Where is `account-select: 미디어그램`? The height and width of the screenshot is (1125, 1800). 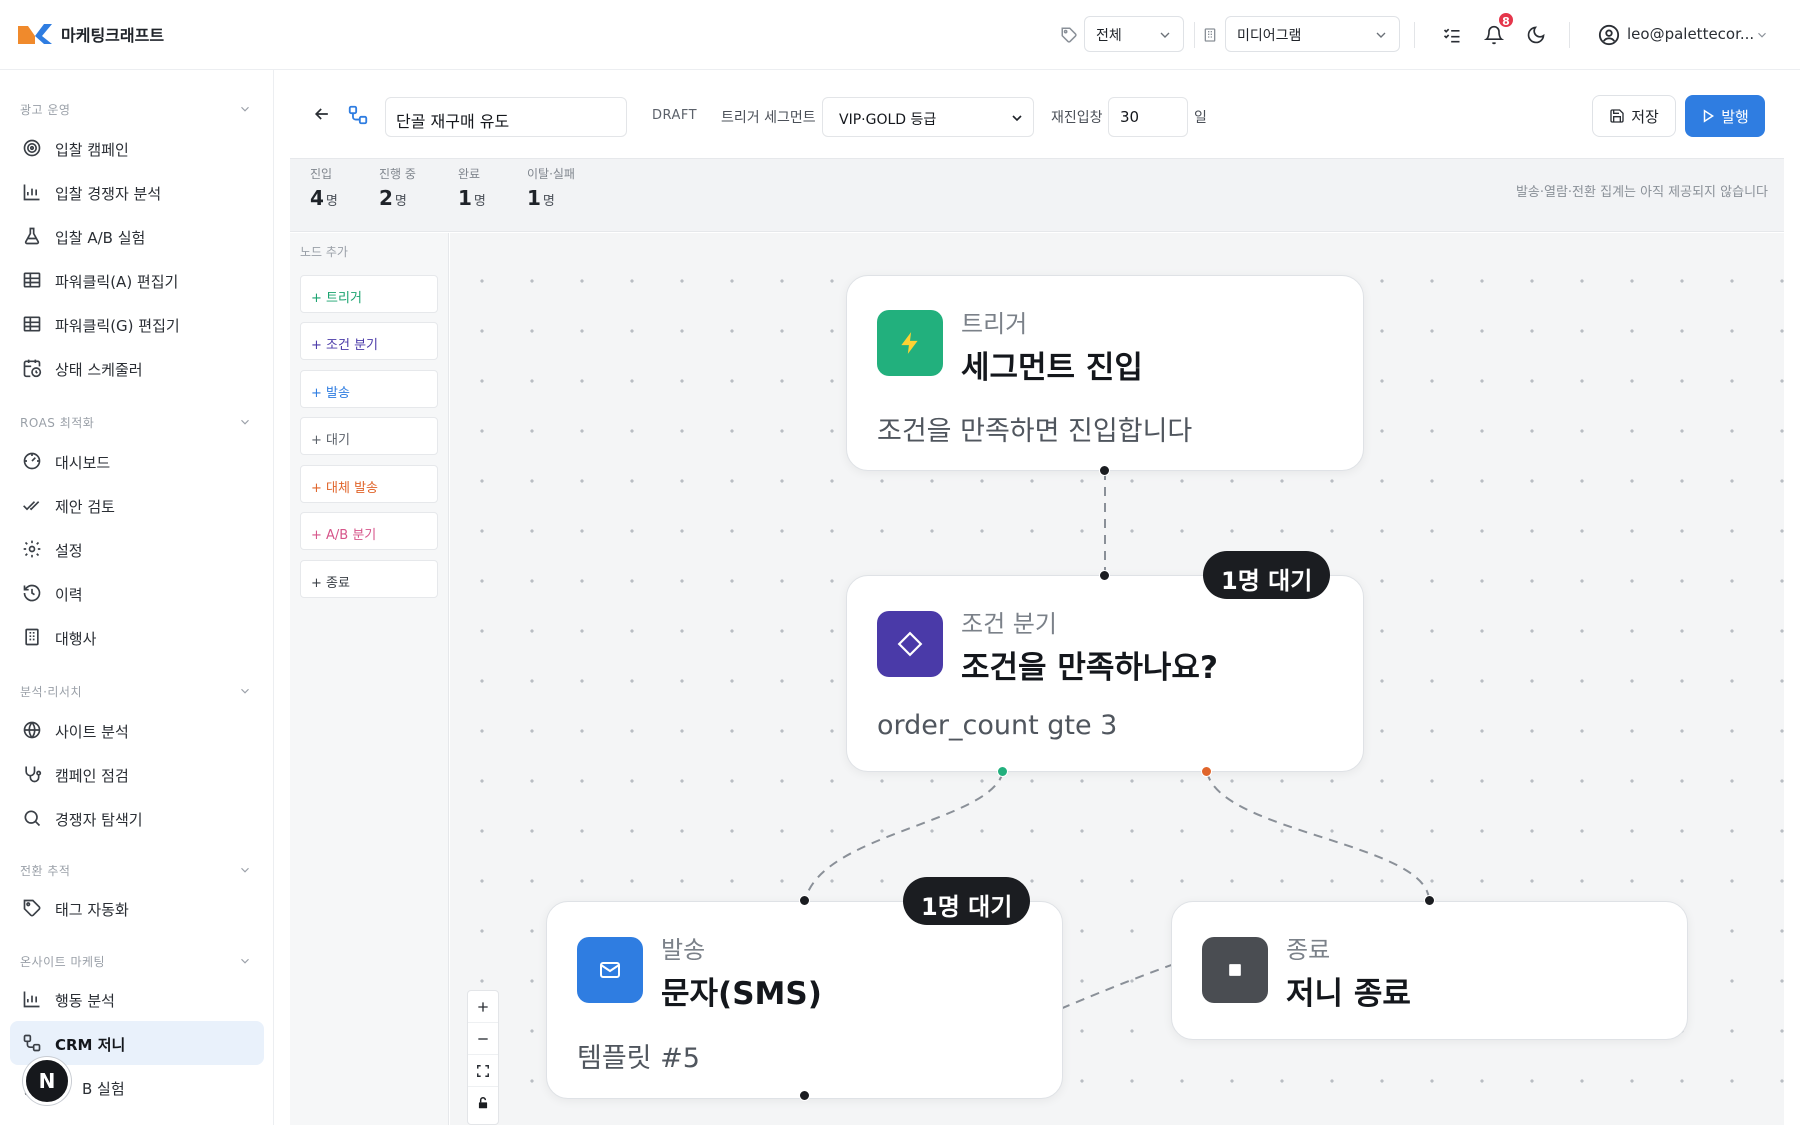 account-select: 미디어그램 is located at coordinates (1312, 34).